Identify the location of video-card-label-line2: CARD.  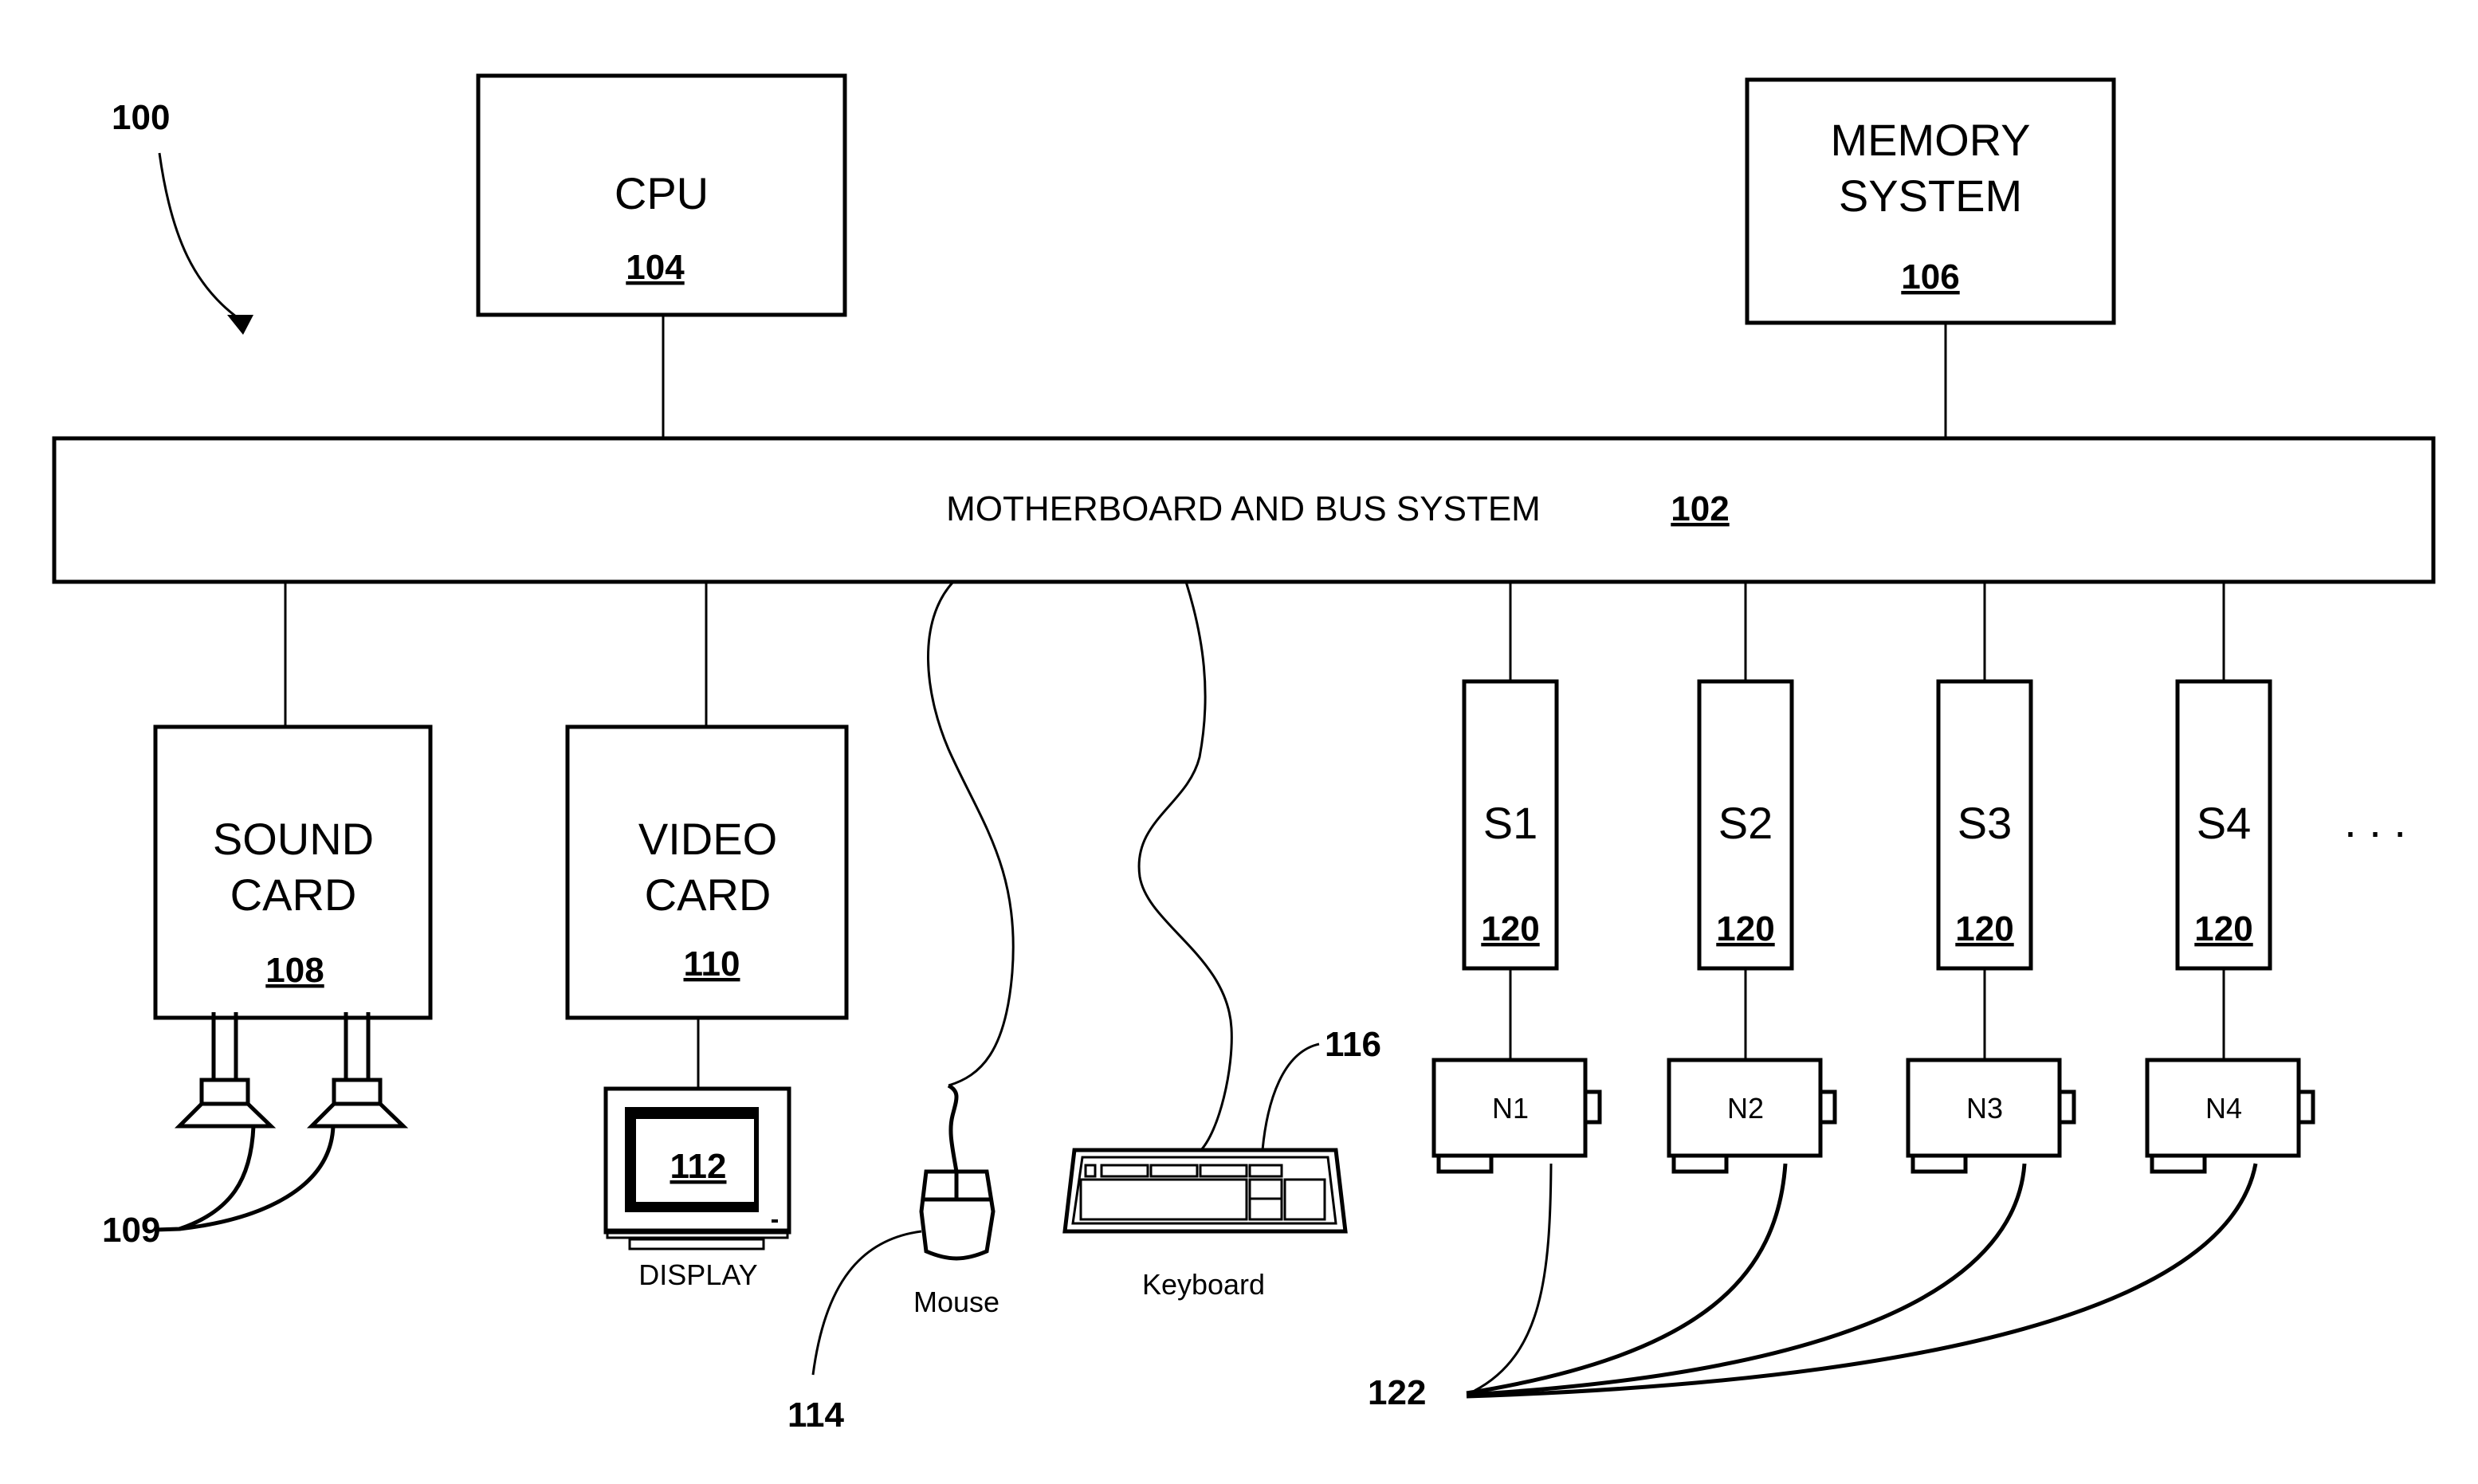
(708, 895).